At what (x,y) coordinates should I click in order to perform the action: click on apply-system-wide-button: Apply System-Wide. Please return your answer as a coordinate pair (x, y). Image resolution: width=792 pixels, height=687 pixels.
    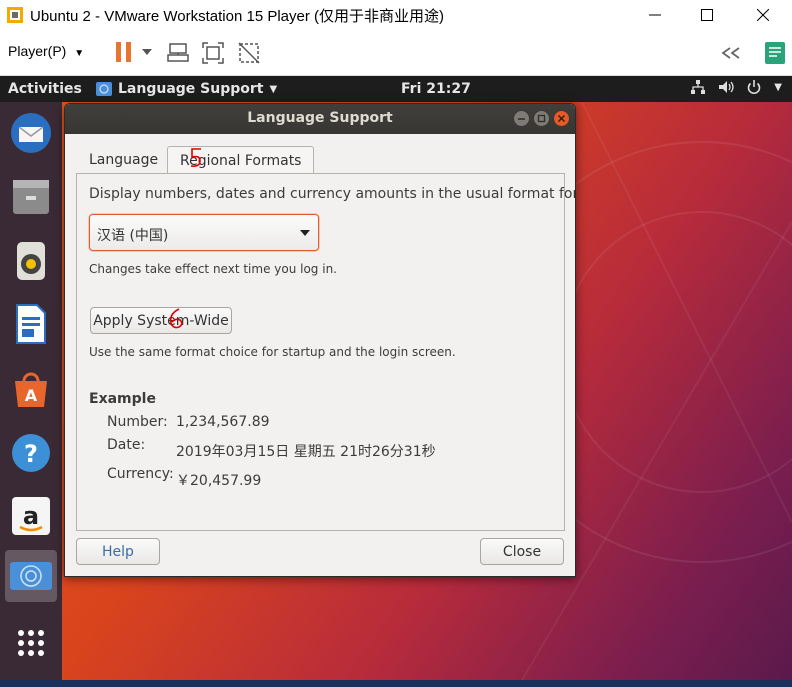
    Looking at the image, I should click on (161, 320).